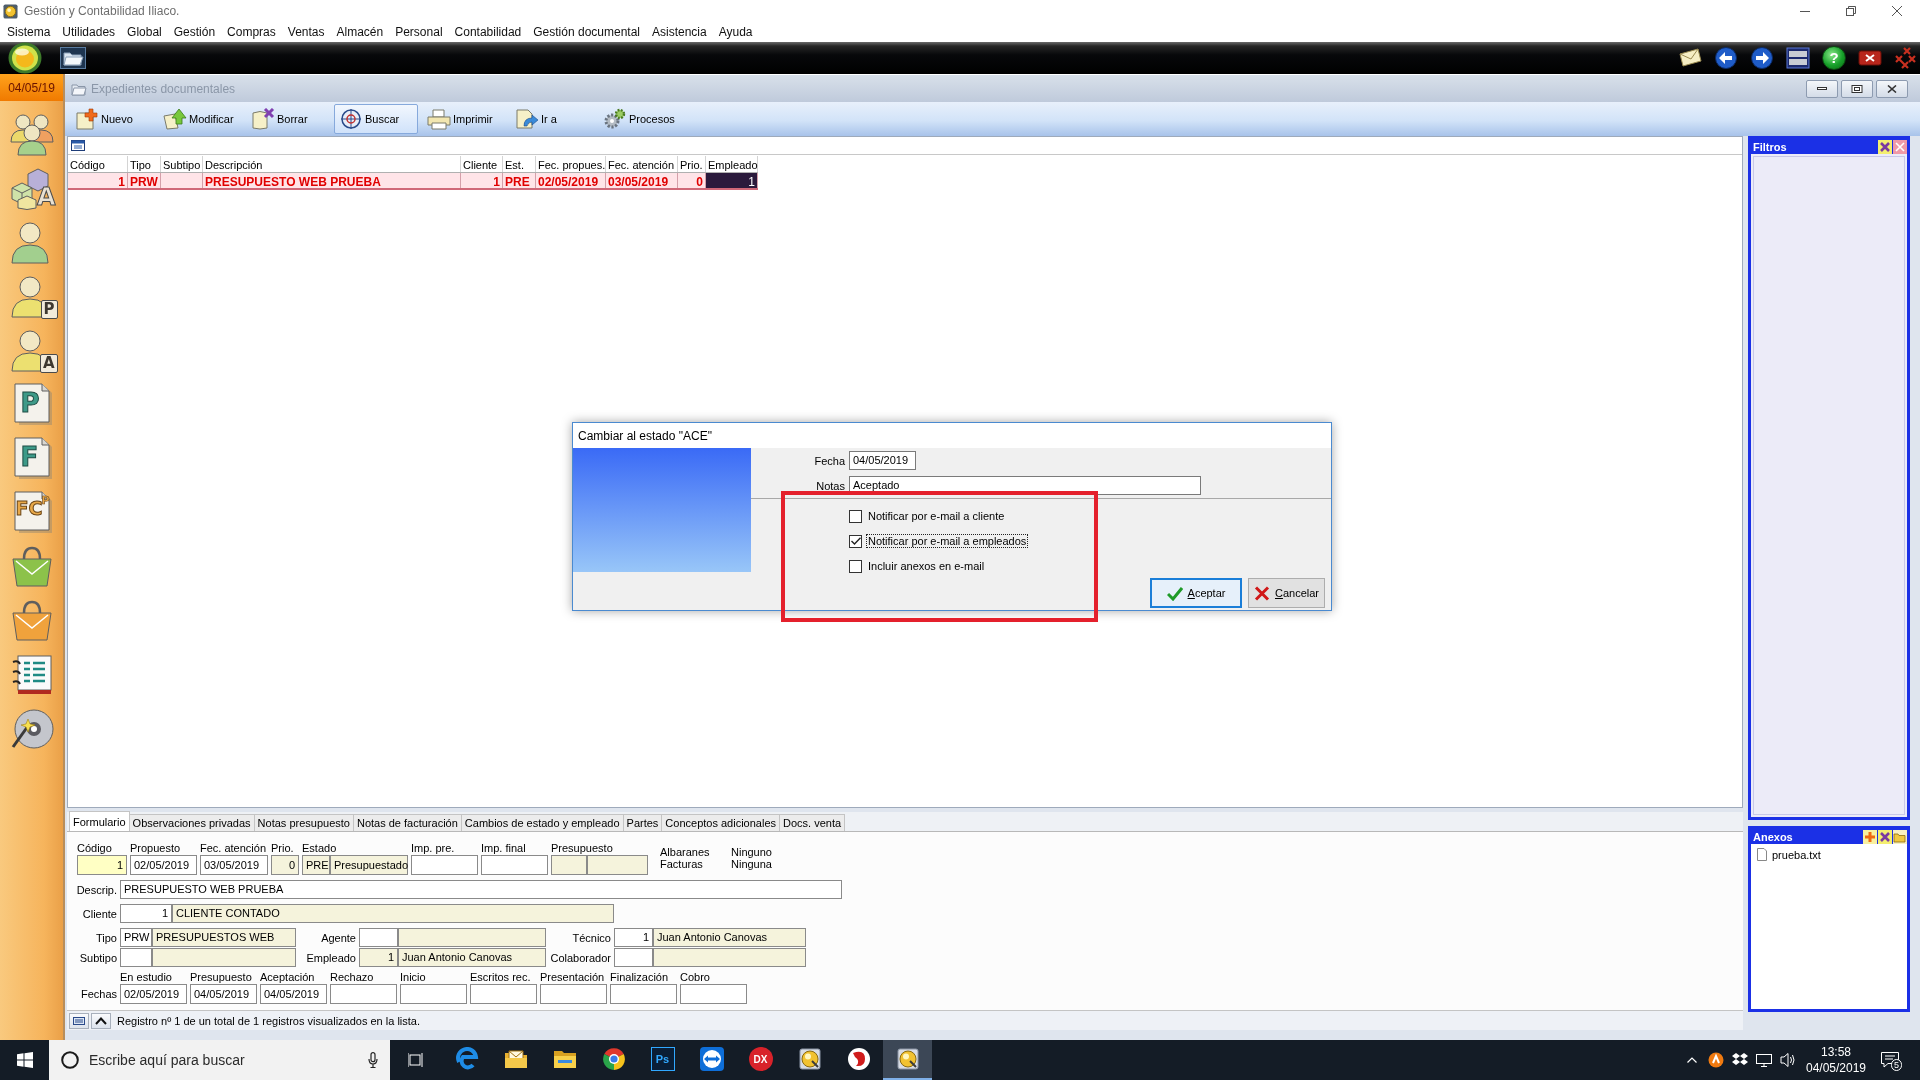 The height and width of the screenshot is (1080, 1920). What do you see at coordinates (79, 1020) in the screenshot?
I see `panel-toggle-button` at bounding box center [79, 1020].